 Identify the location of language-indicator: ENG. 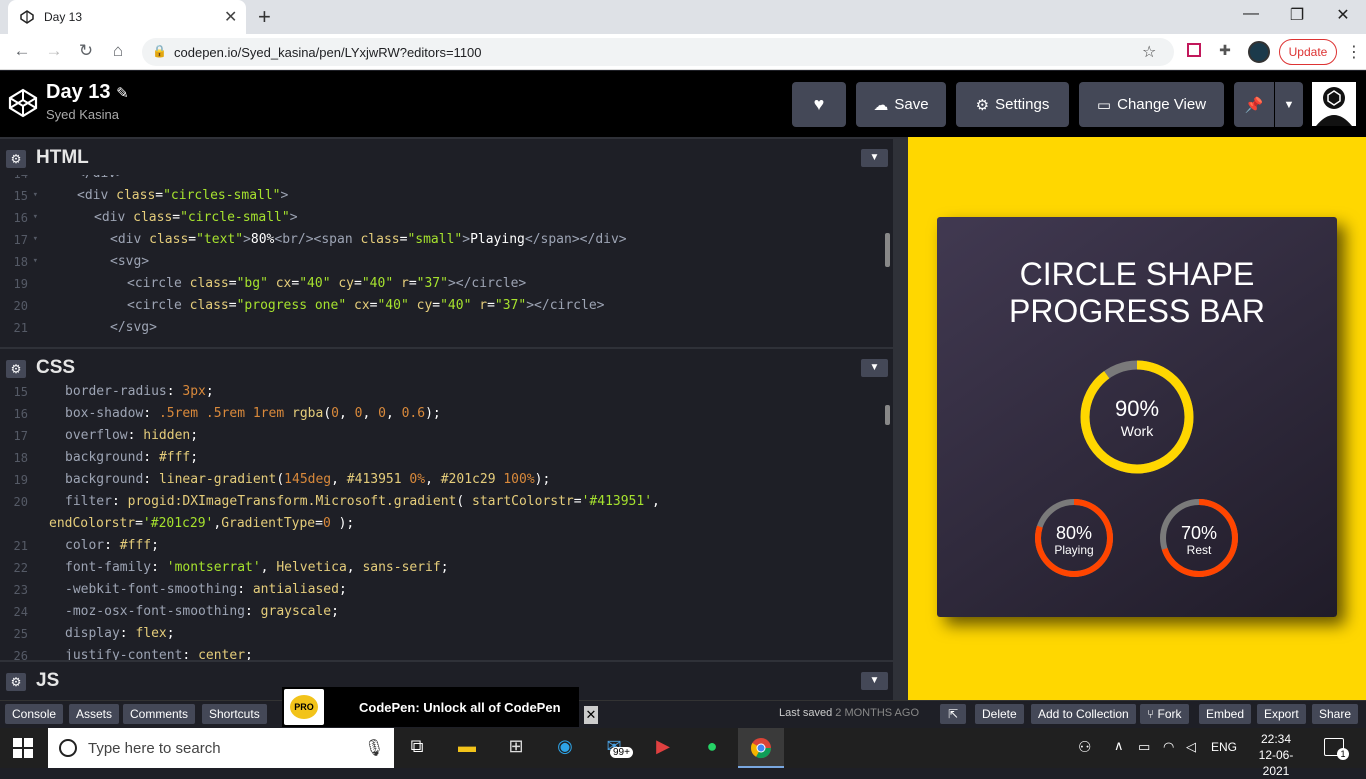
(1224, 747).